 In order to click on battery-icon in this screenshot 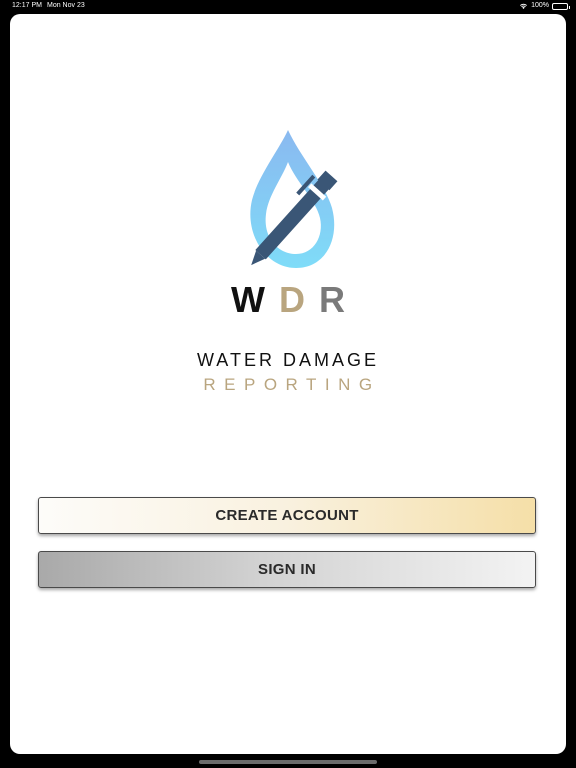, I will do `click(561, 6)`.